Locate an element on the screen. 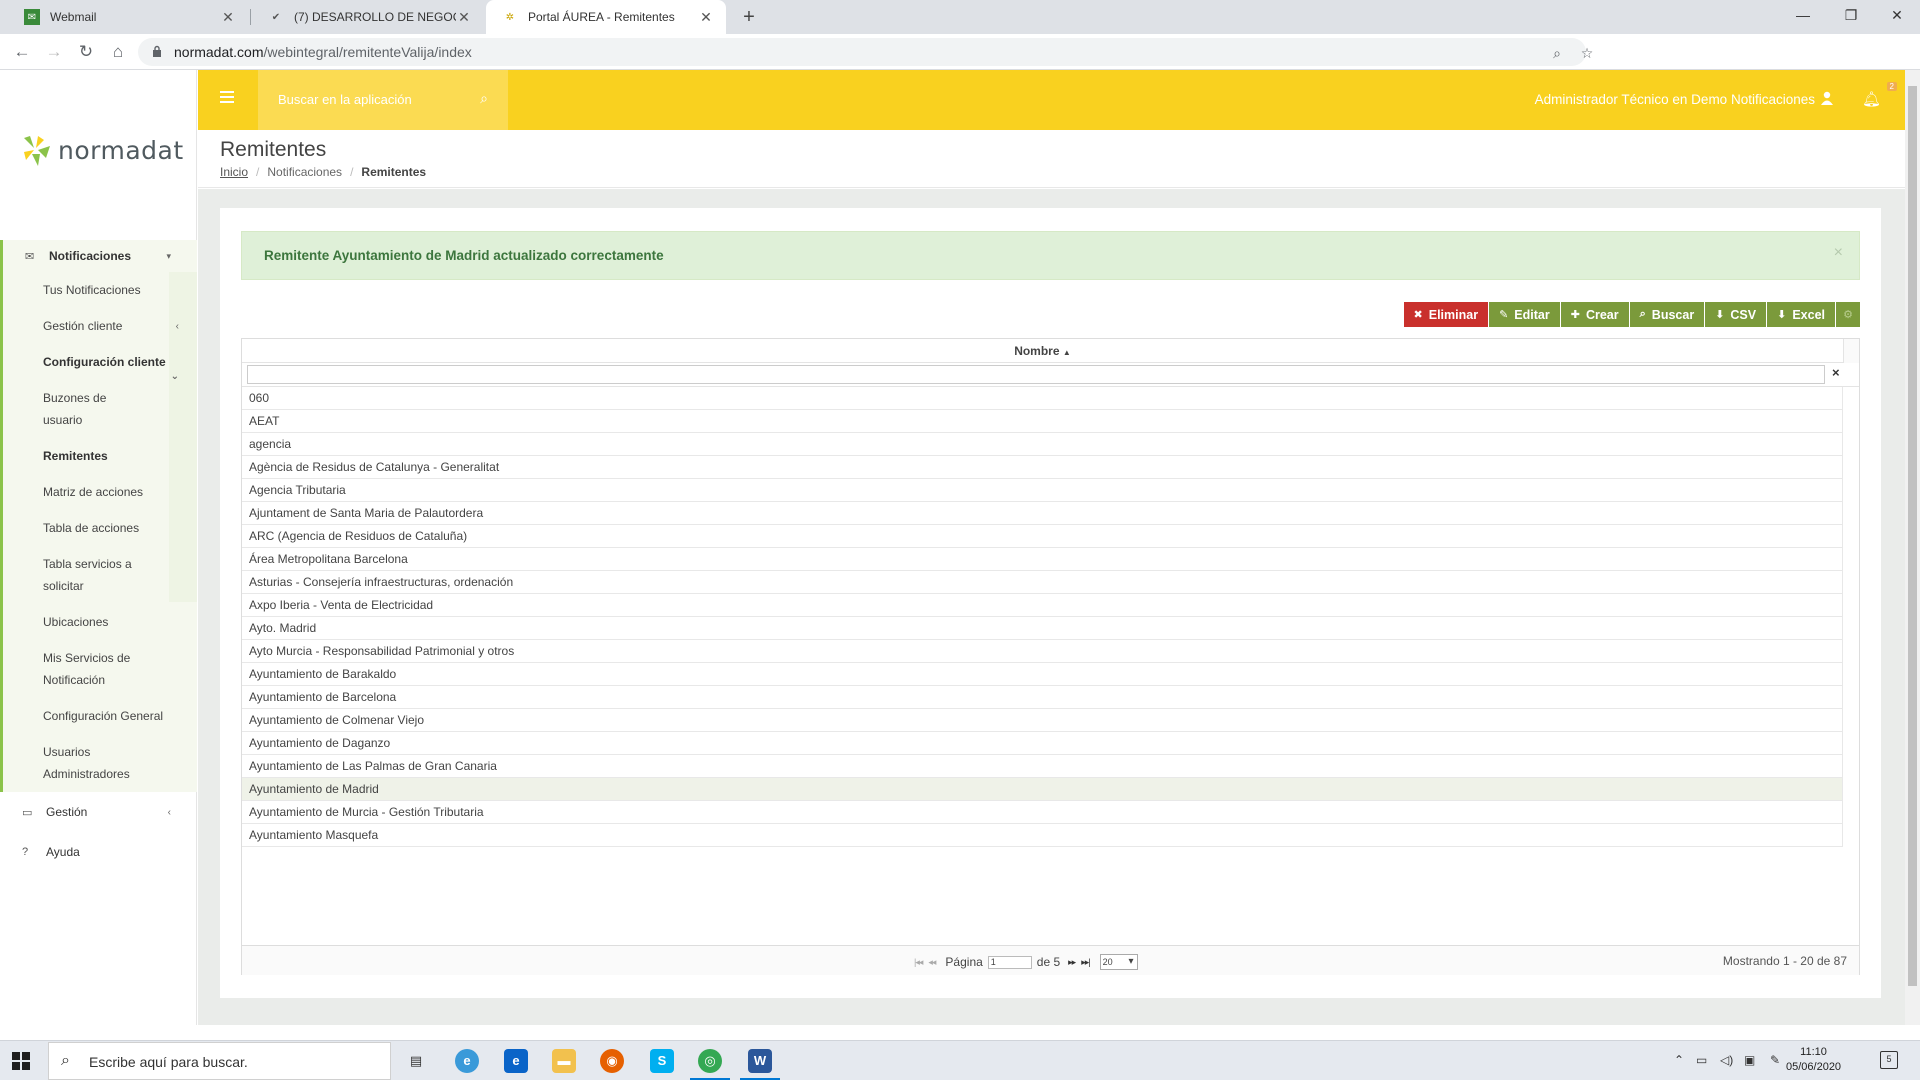  table-row: Ayuntamiento de Barcelona is located at coordinates (1042, 697).